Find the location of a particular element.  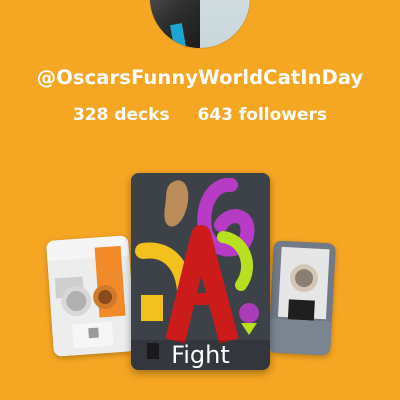

deck-card-left is located at coordinates (91, 296).